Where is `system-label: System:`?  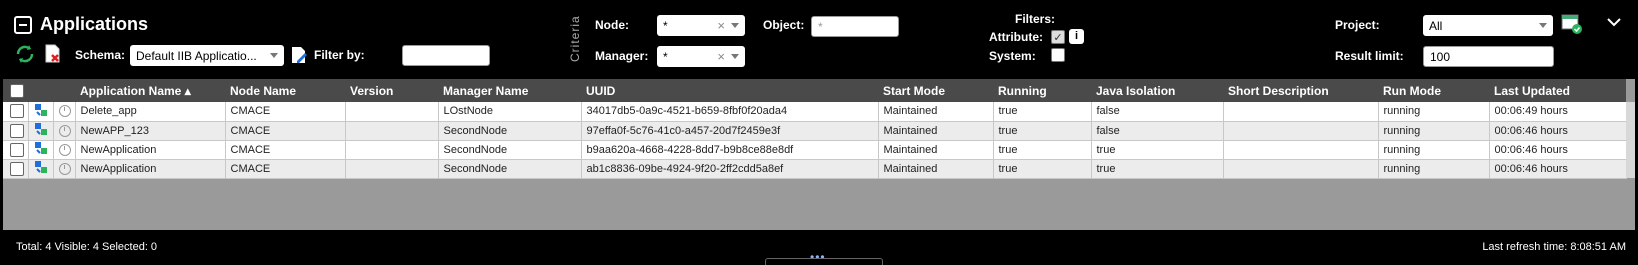
system-label: System: is located at coordinates (1012, 56).